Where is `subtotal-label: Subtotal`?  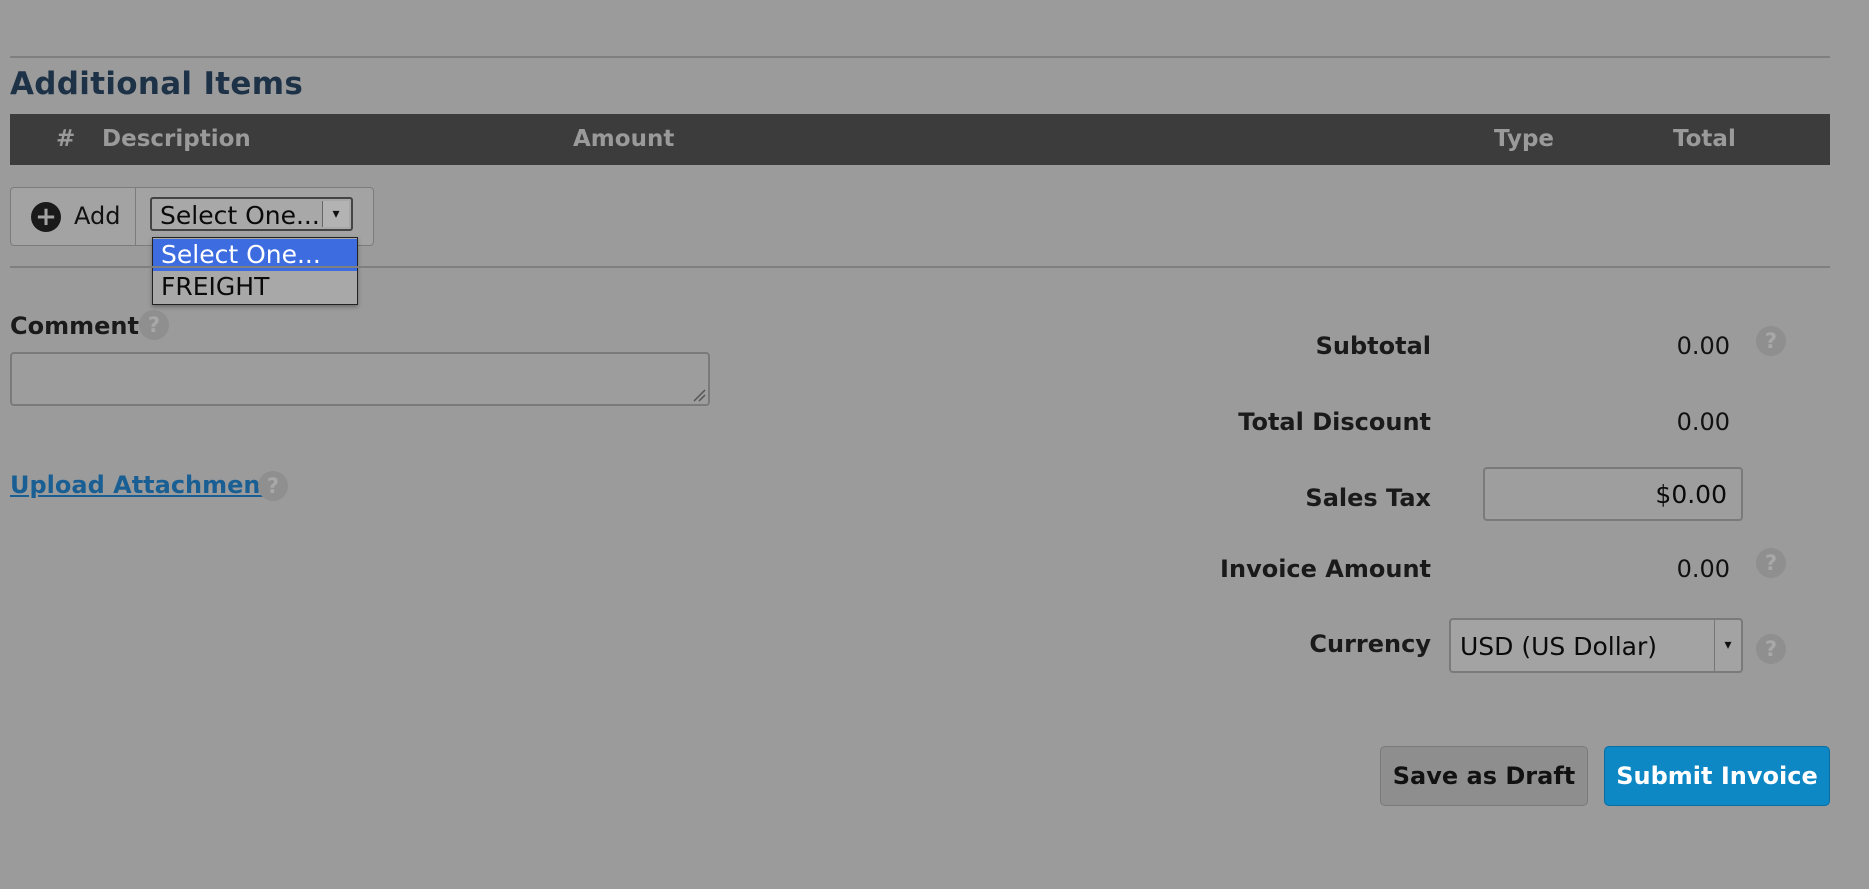
subtotal-label: Subtotal is located at coordinates (1373, 346).